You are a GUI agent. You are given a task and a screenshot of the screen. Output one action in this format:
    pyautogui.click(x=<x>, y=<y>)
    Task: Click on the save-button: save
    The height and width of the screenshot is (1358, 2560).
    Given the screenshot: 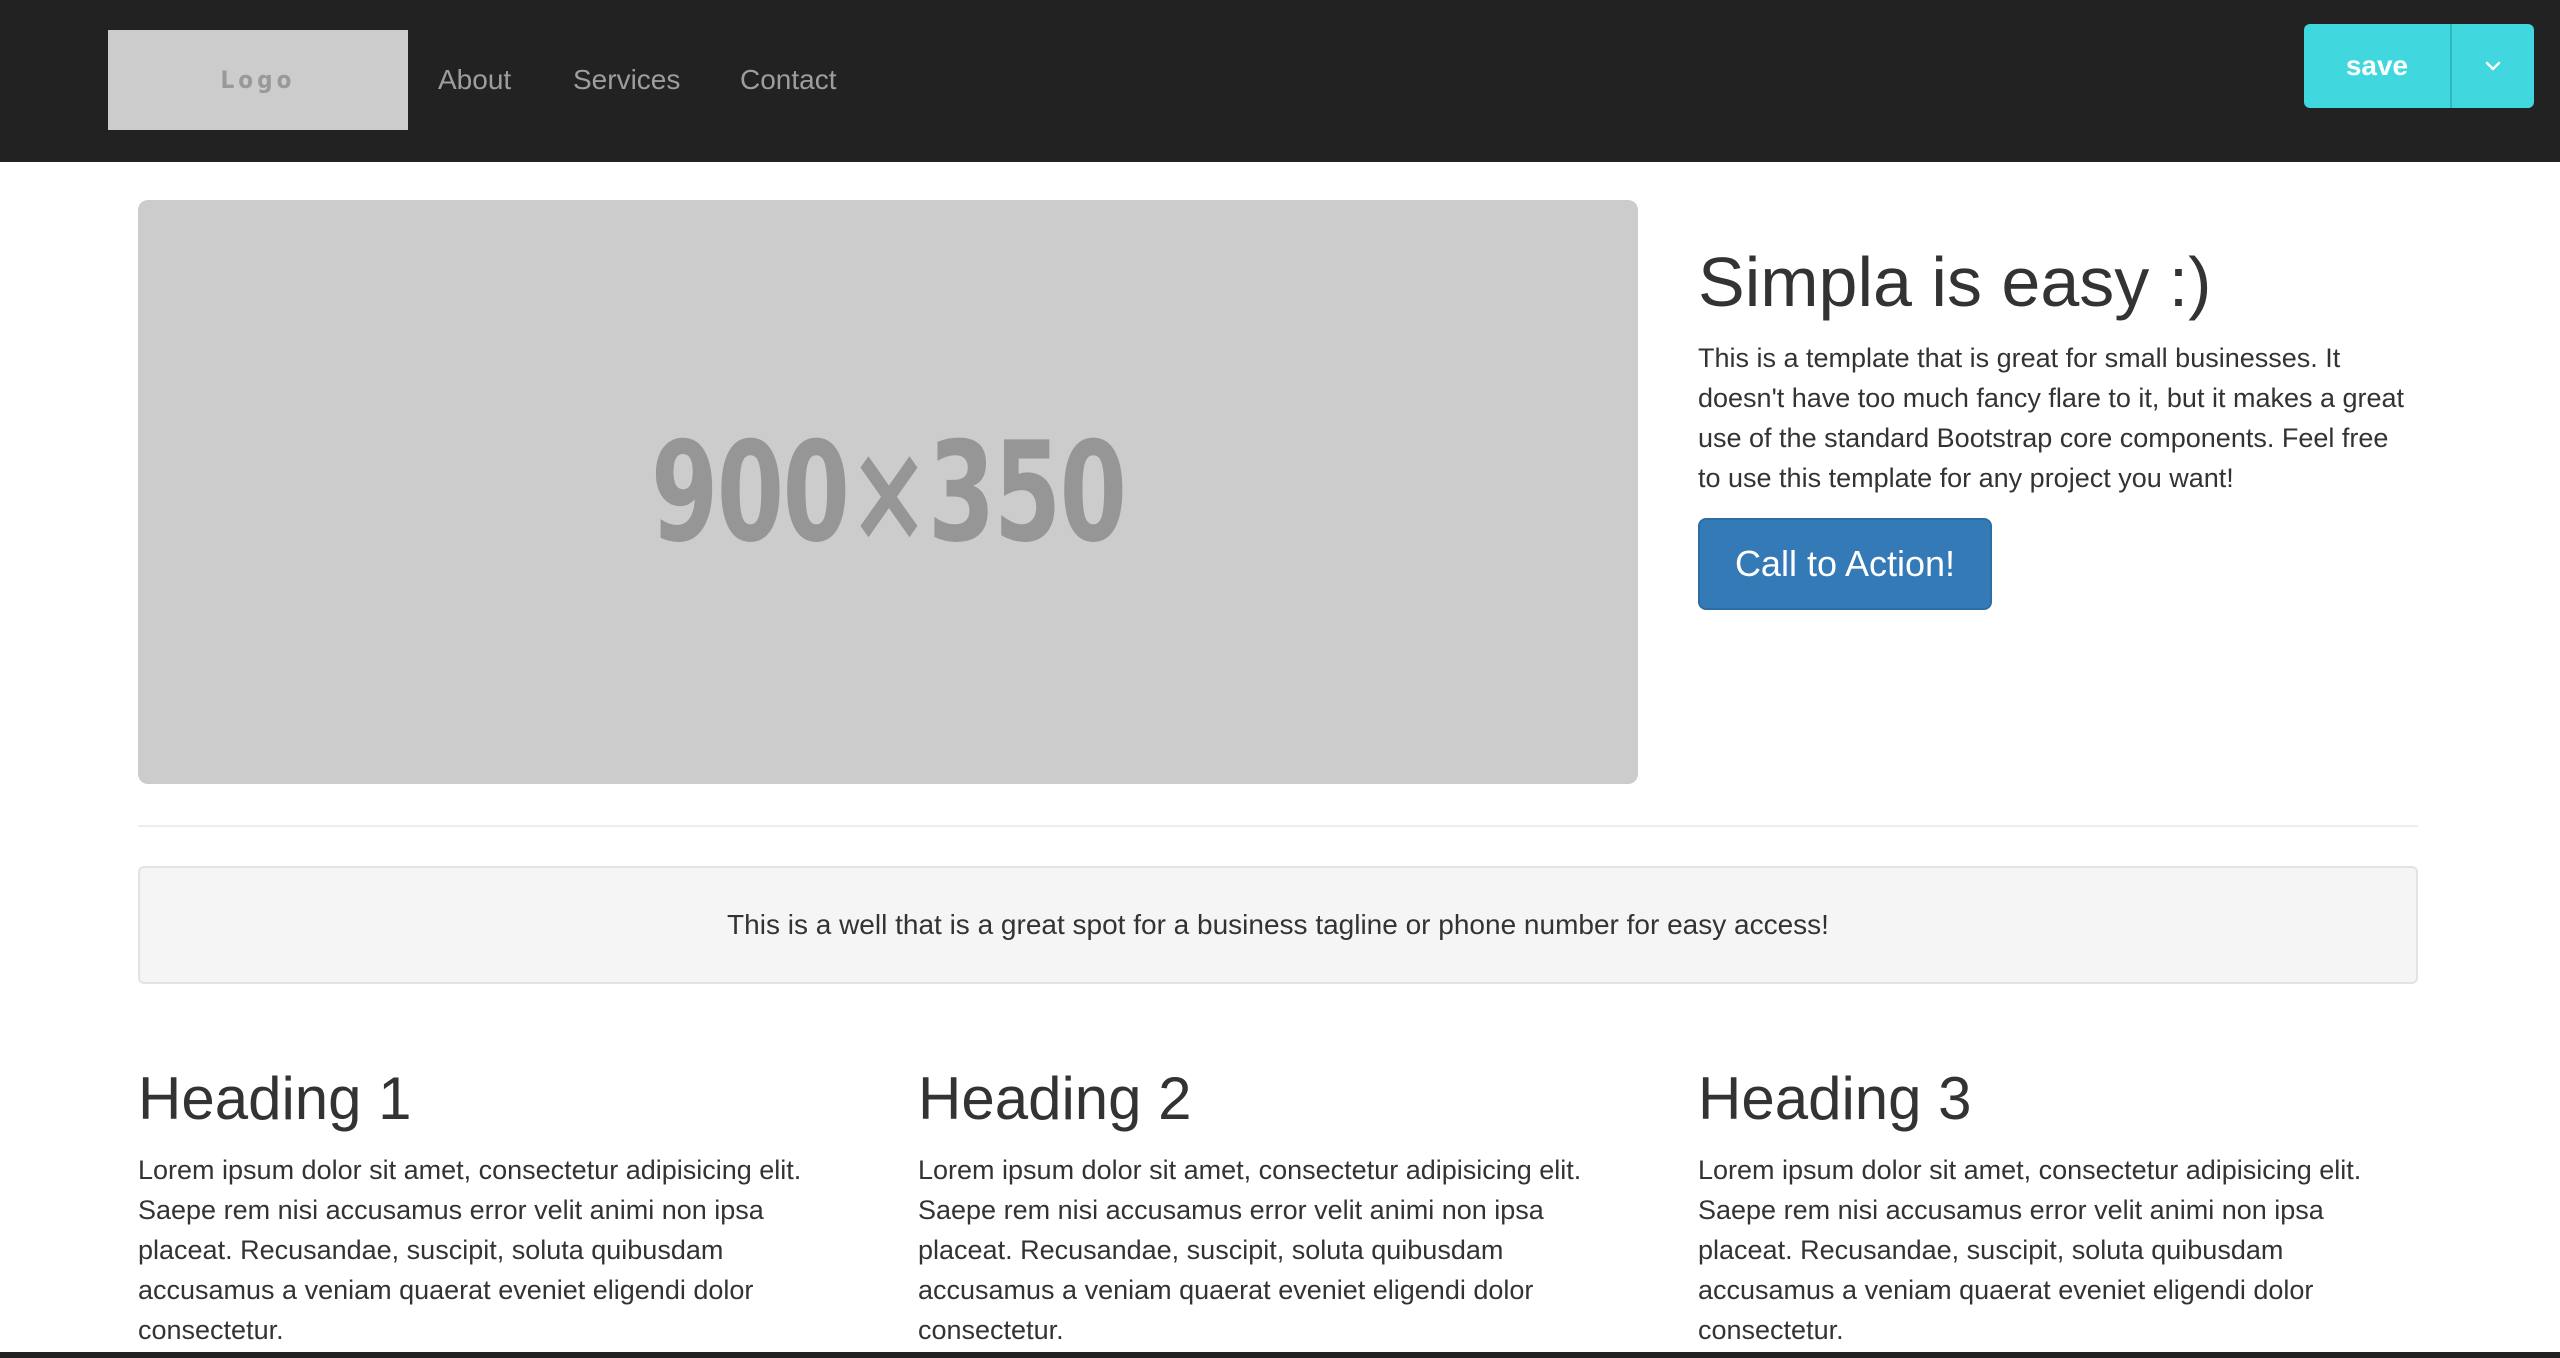 What is the action you would take?
    pyautogui.click(x=2377, y=66)
    